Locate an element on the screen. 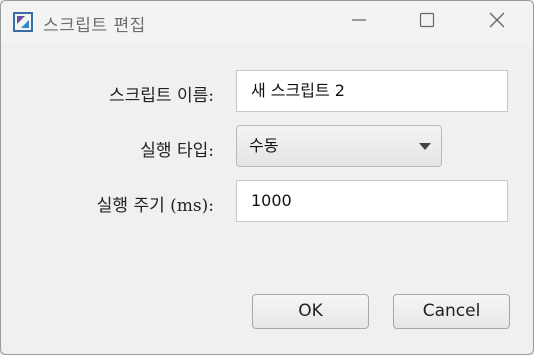  run-type-select: 수동 is located at coordinates (339, 146).